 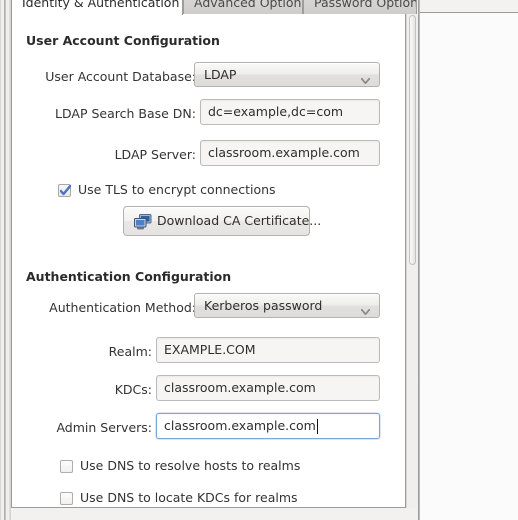 What do you see at coordinates (101, 5) in the screenshot?
I see `tab-label: Identity & Authentication` at bounding box center [101, 5].